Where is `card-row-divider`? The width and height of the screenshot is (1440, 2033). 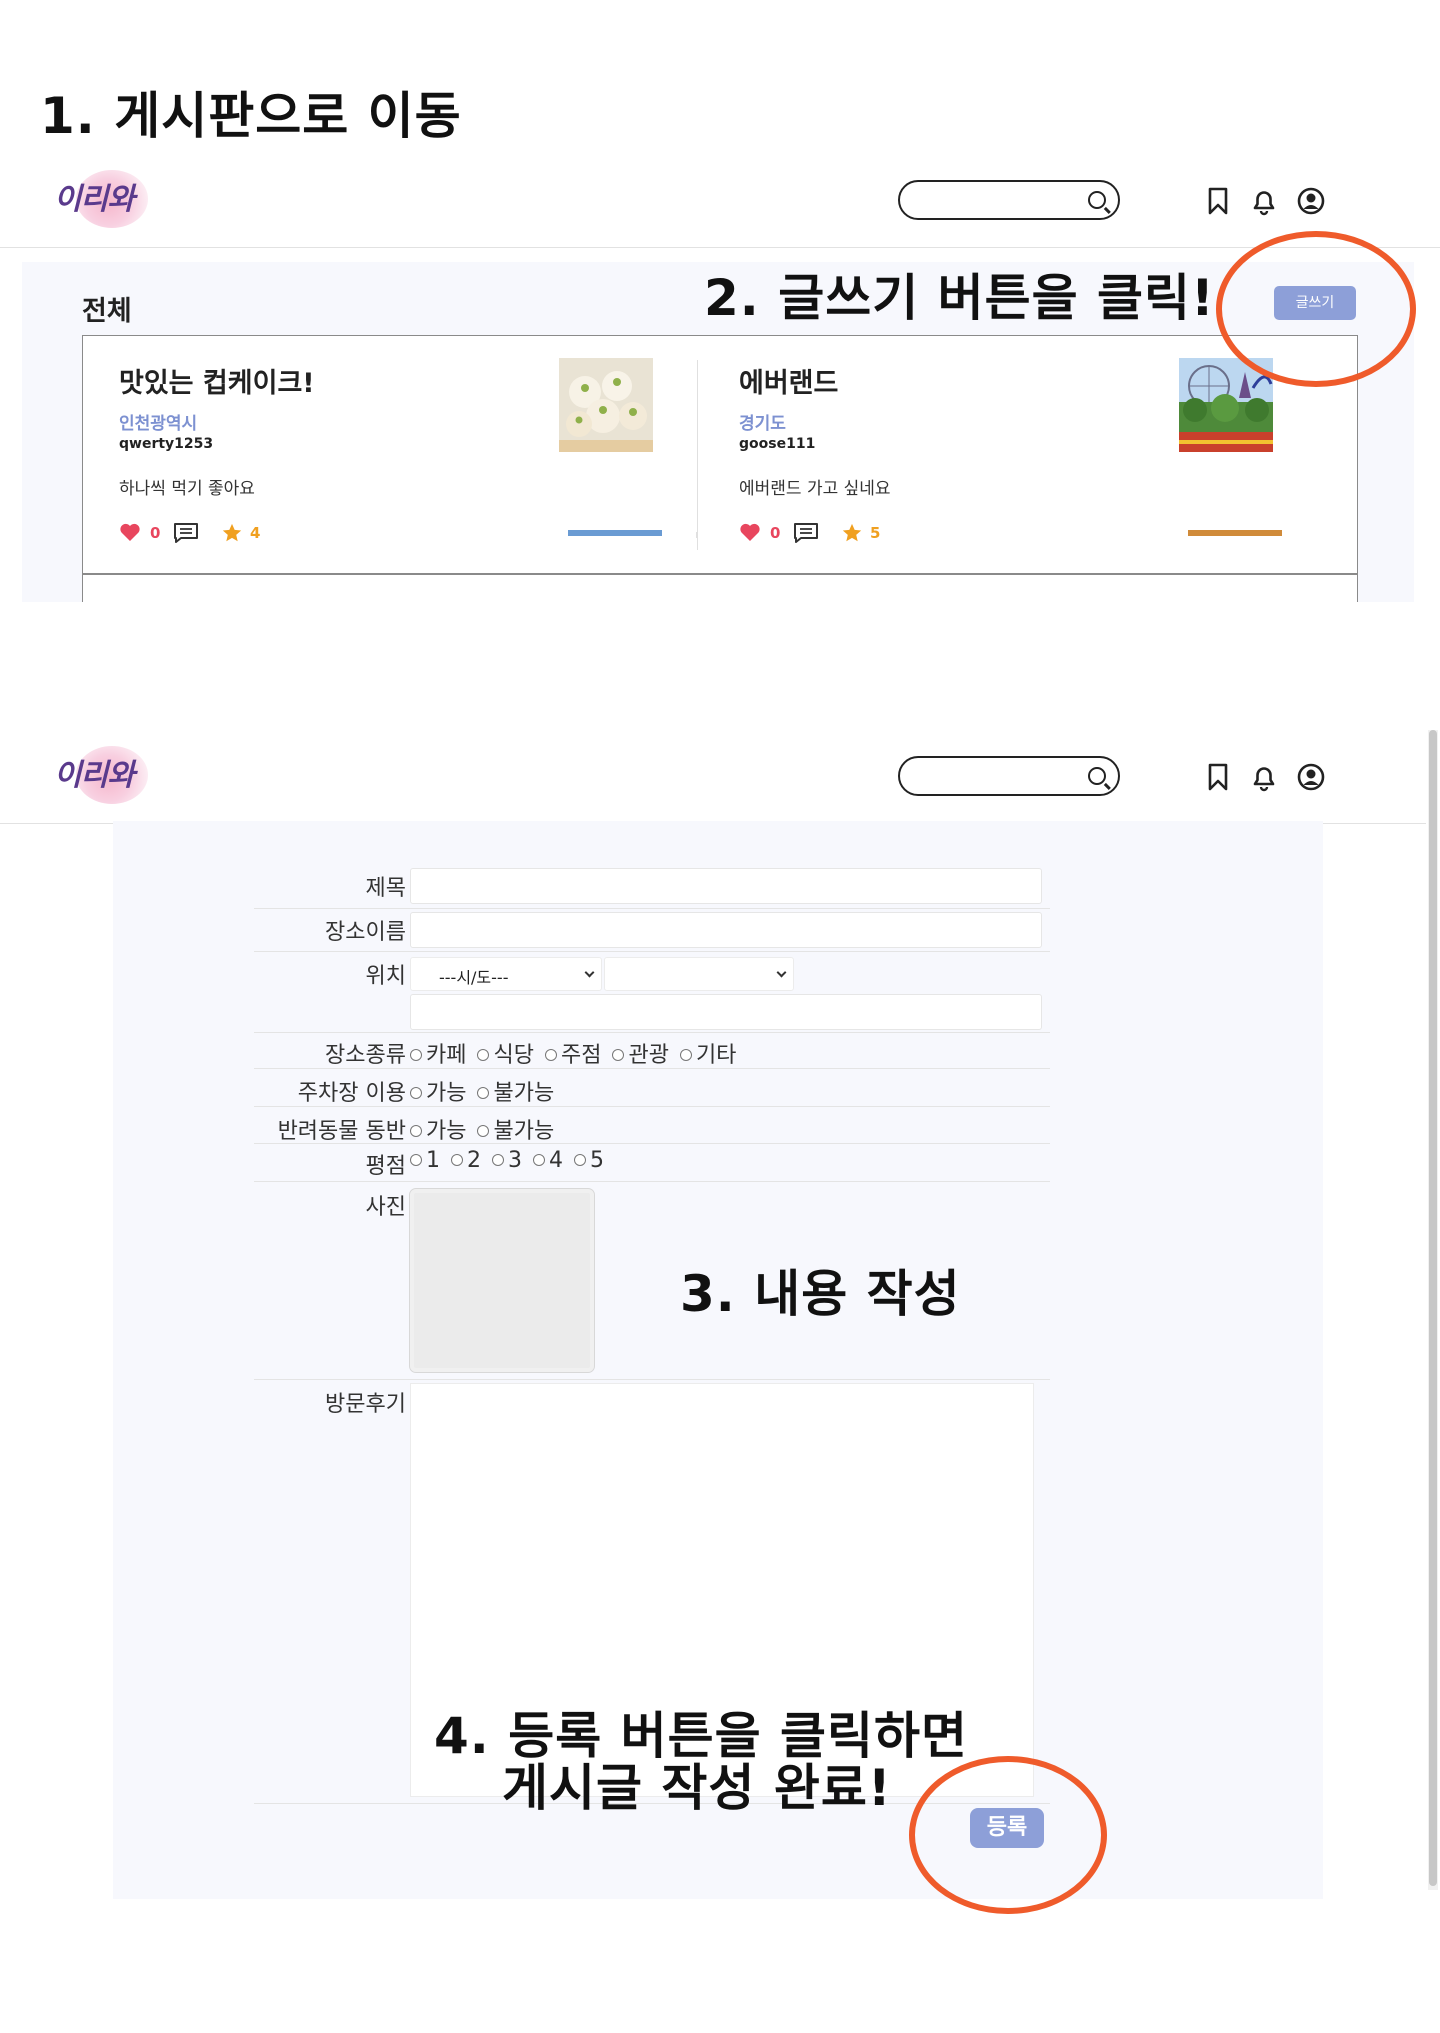 card-row-divider is located at coordinates (720, 574).